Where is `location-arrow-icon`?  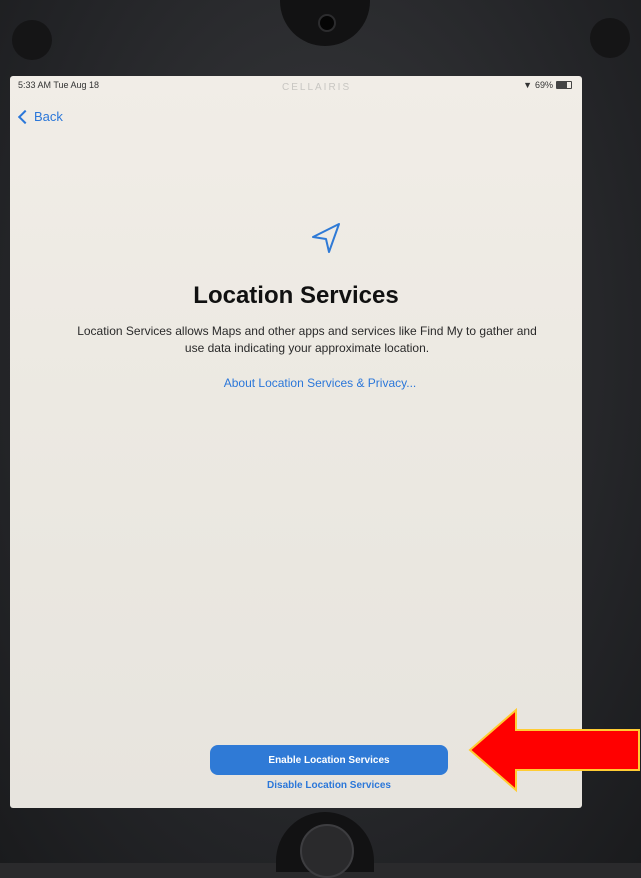
location-arrow-icon is located at coordinates (326, 238).